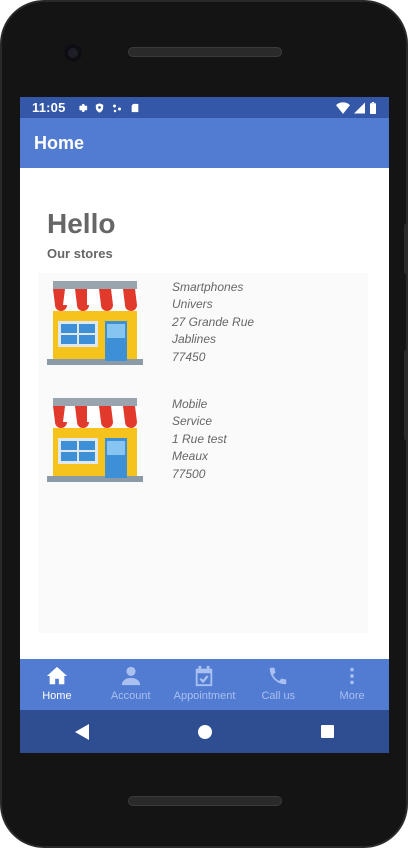  Describe the element at coordinates (81, 223) in the screenshot. I see `greeting-heading: Hello` at that location.